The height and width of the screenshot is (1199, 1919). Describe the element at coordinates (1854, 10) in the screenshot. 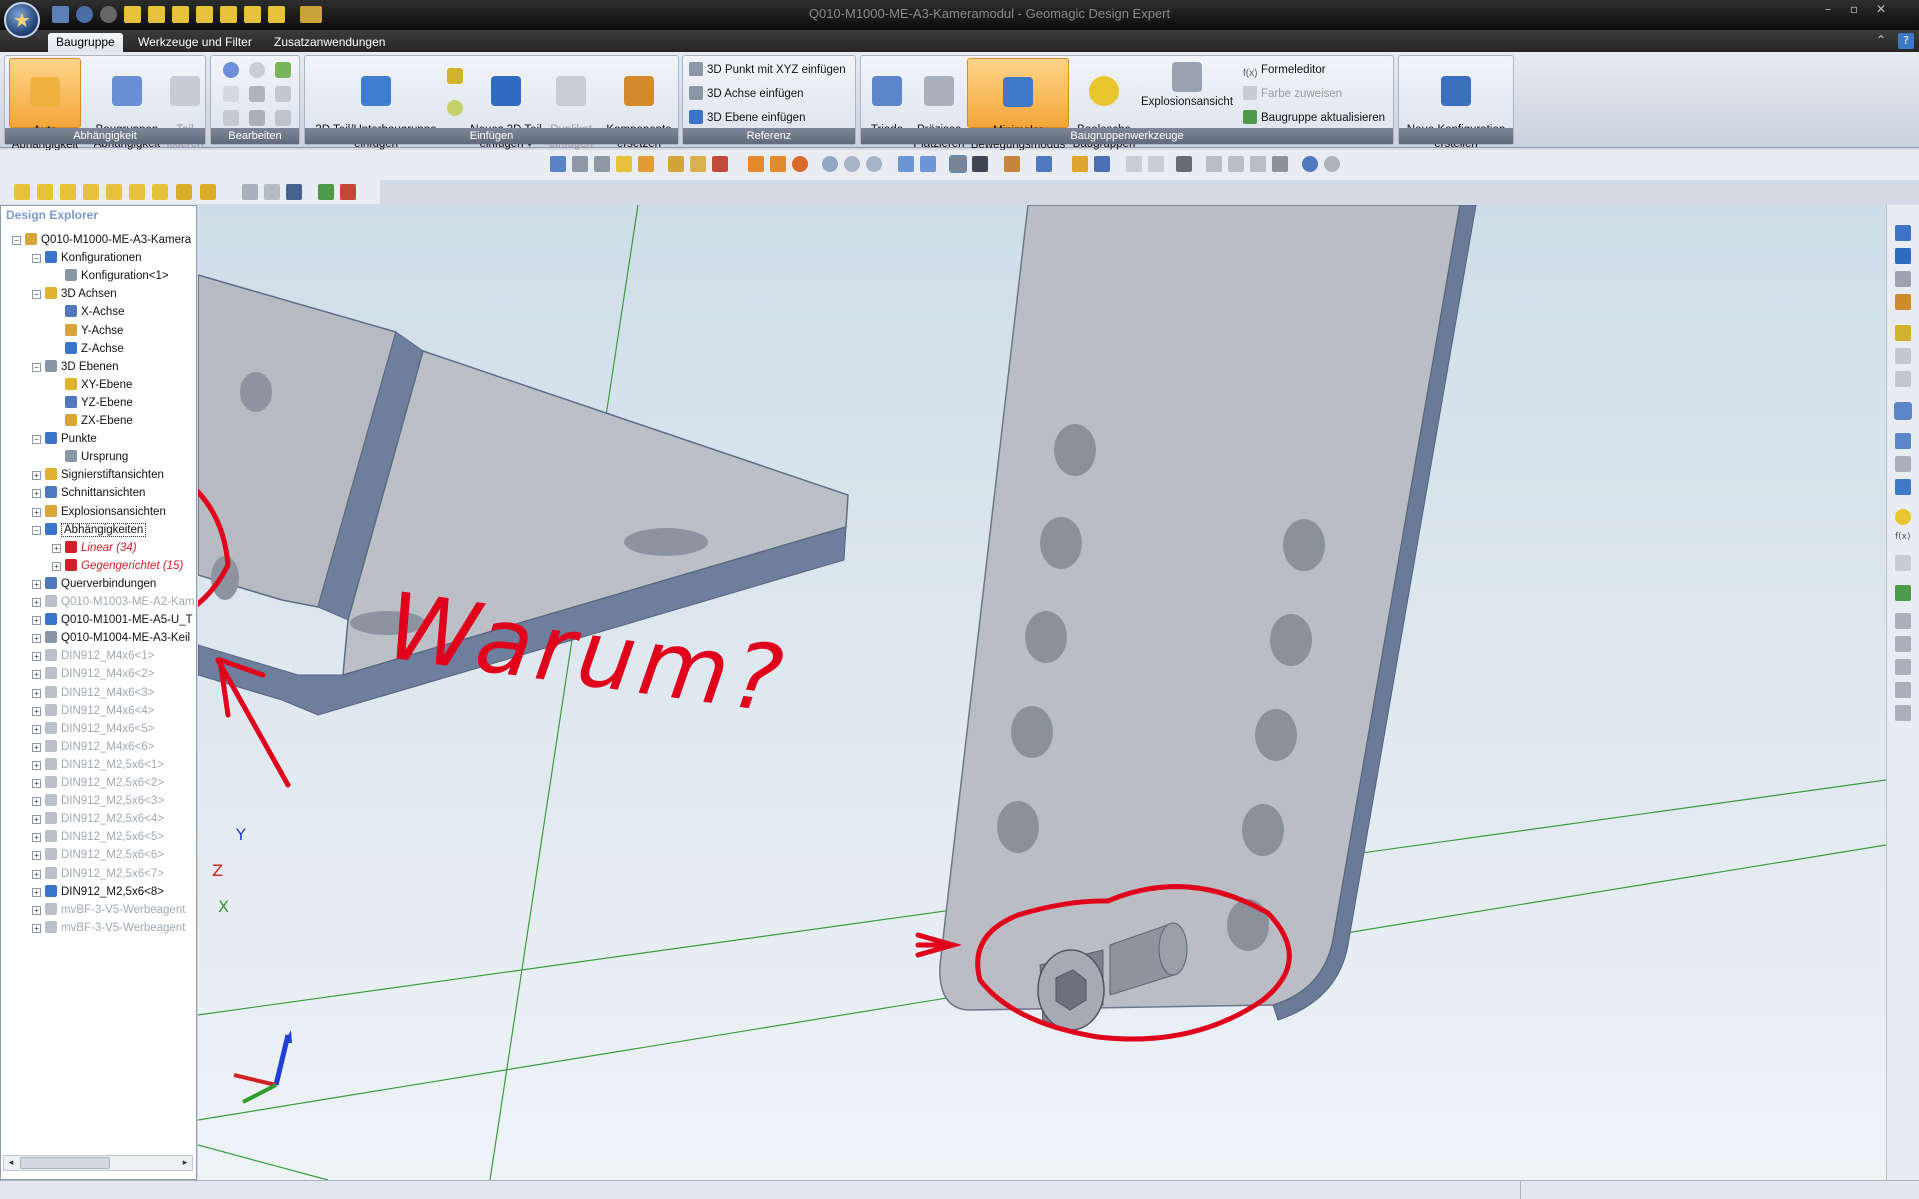

I see `maximize-button: ▫` at that location.